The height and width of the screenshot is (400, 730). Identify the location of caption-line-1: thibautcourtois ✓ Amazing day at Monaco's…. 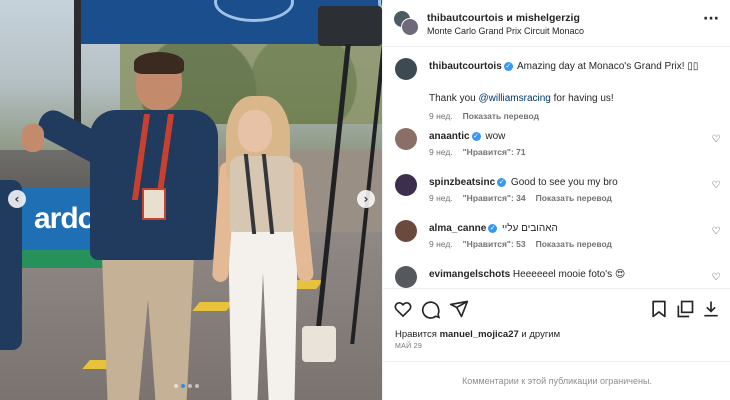
(565, 66).